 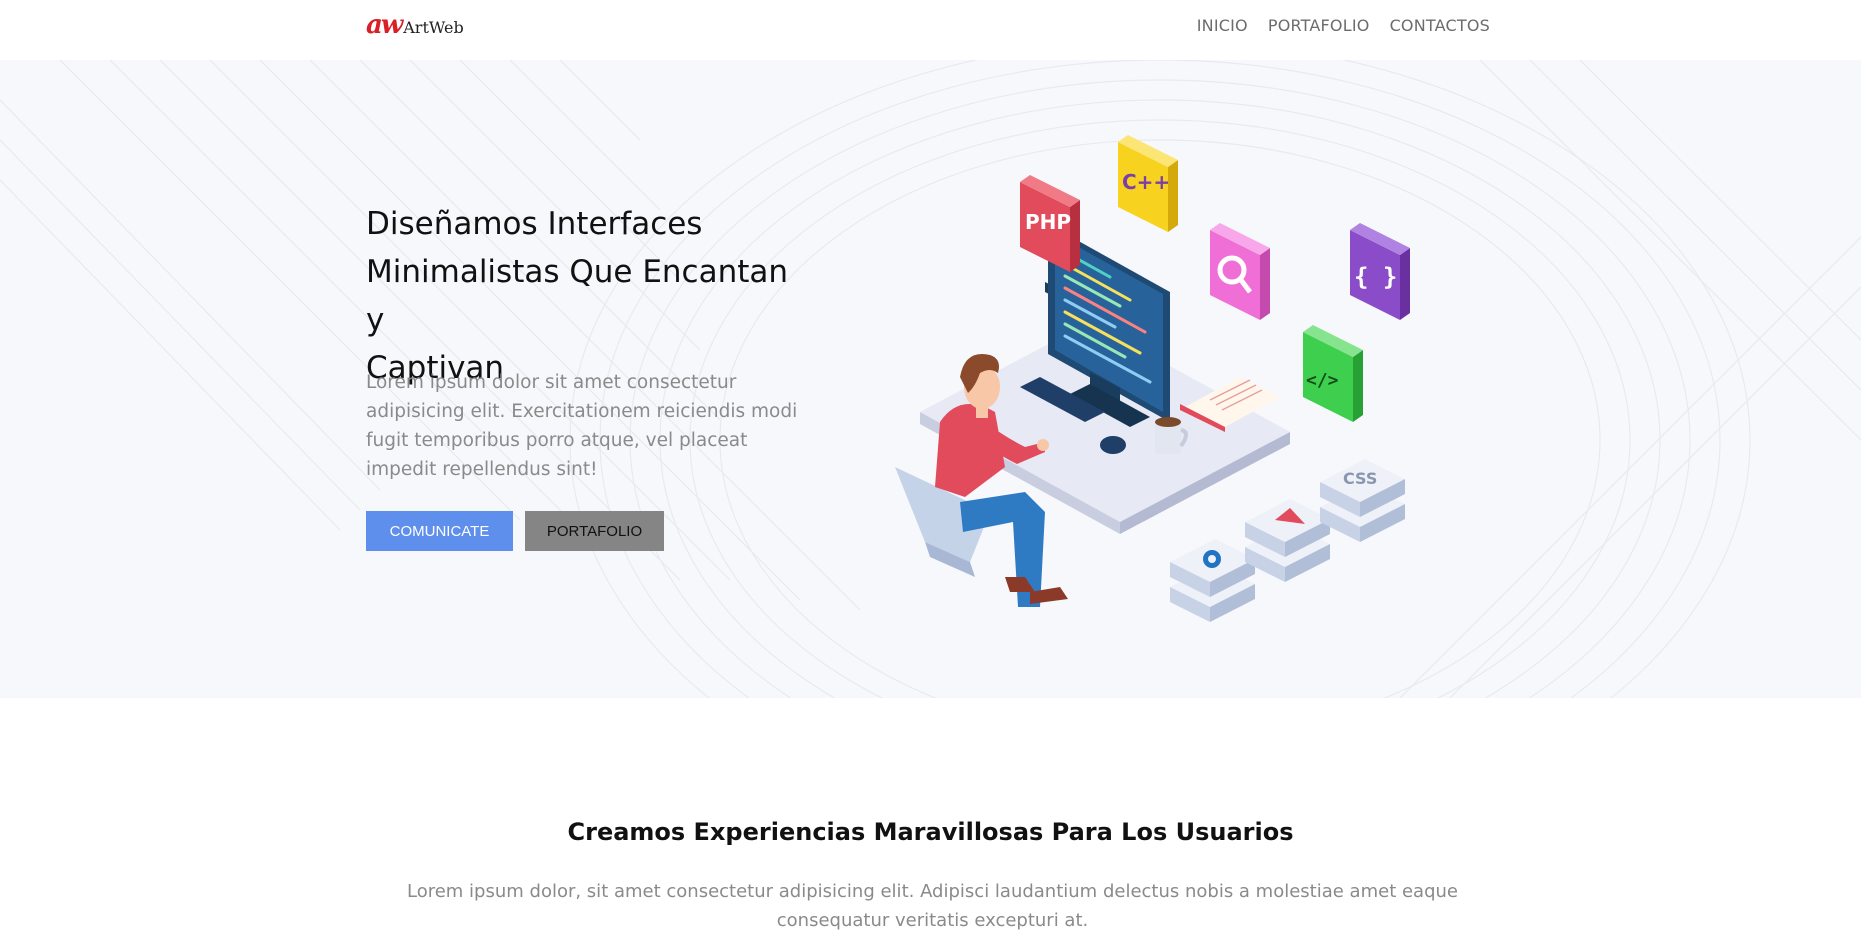 I want to click on nav-link-contactos: CONTACTOS, so click(x=1440, y=25).